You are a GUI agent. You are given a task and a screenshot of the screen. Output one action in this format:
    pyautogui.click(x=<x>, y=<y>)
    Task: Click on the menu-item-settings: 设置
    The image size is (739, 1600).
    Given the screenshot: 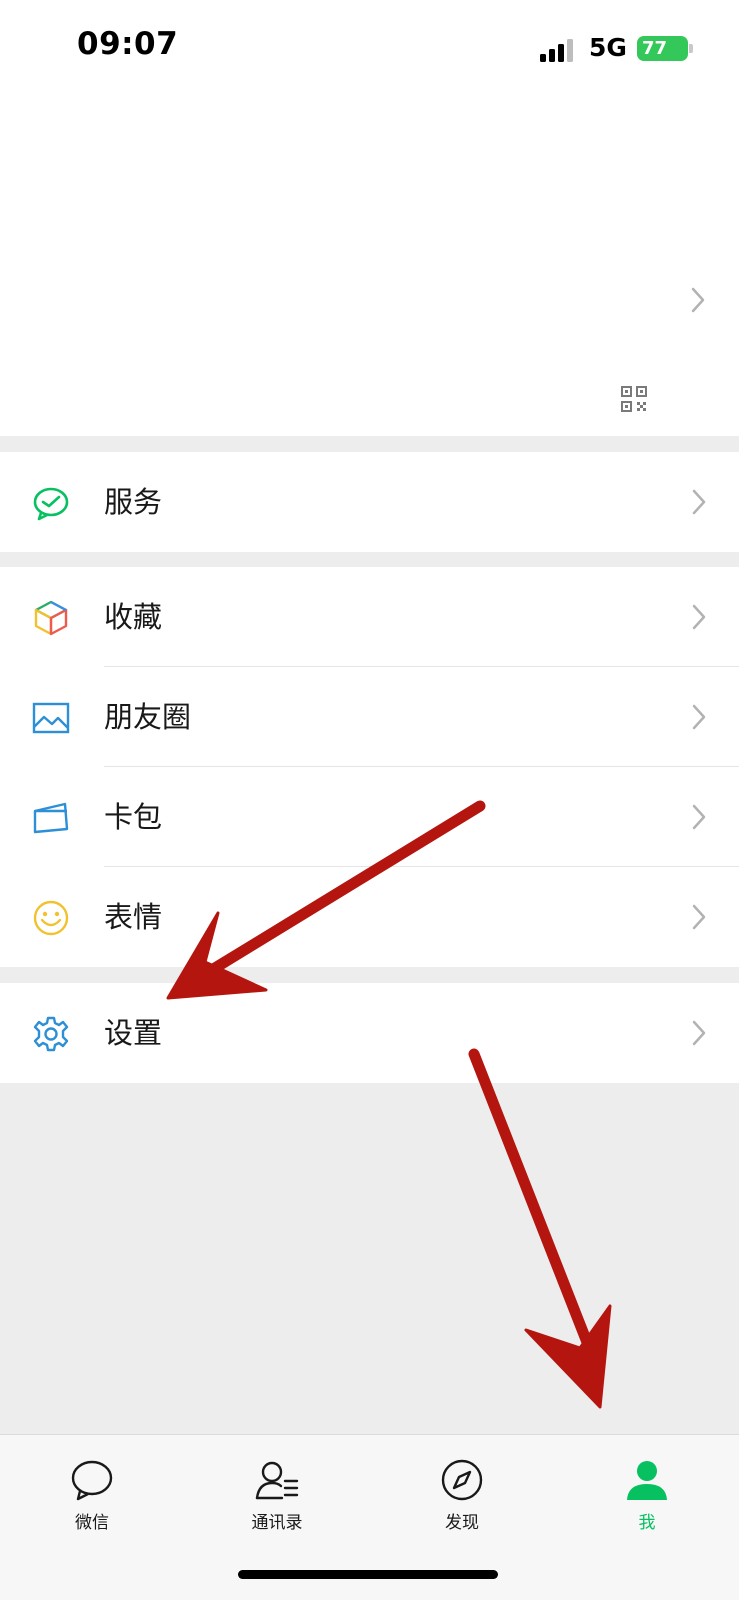 What is the action you would take?
    pyautogui.click(x=369, y=1033)
    